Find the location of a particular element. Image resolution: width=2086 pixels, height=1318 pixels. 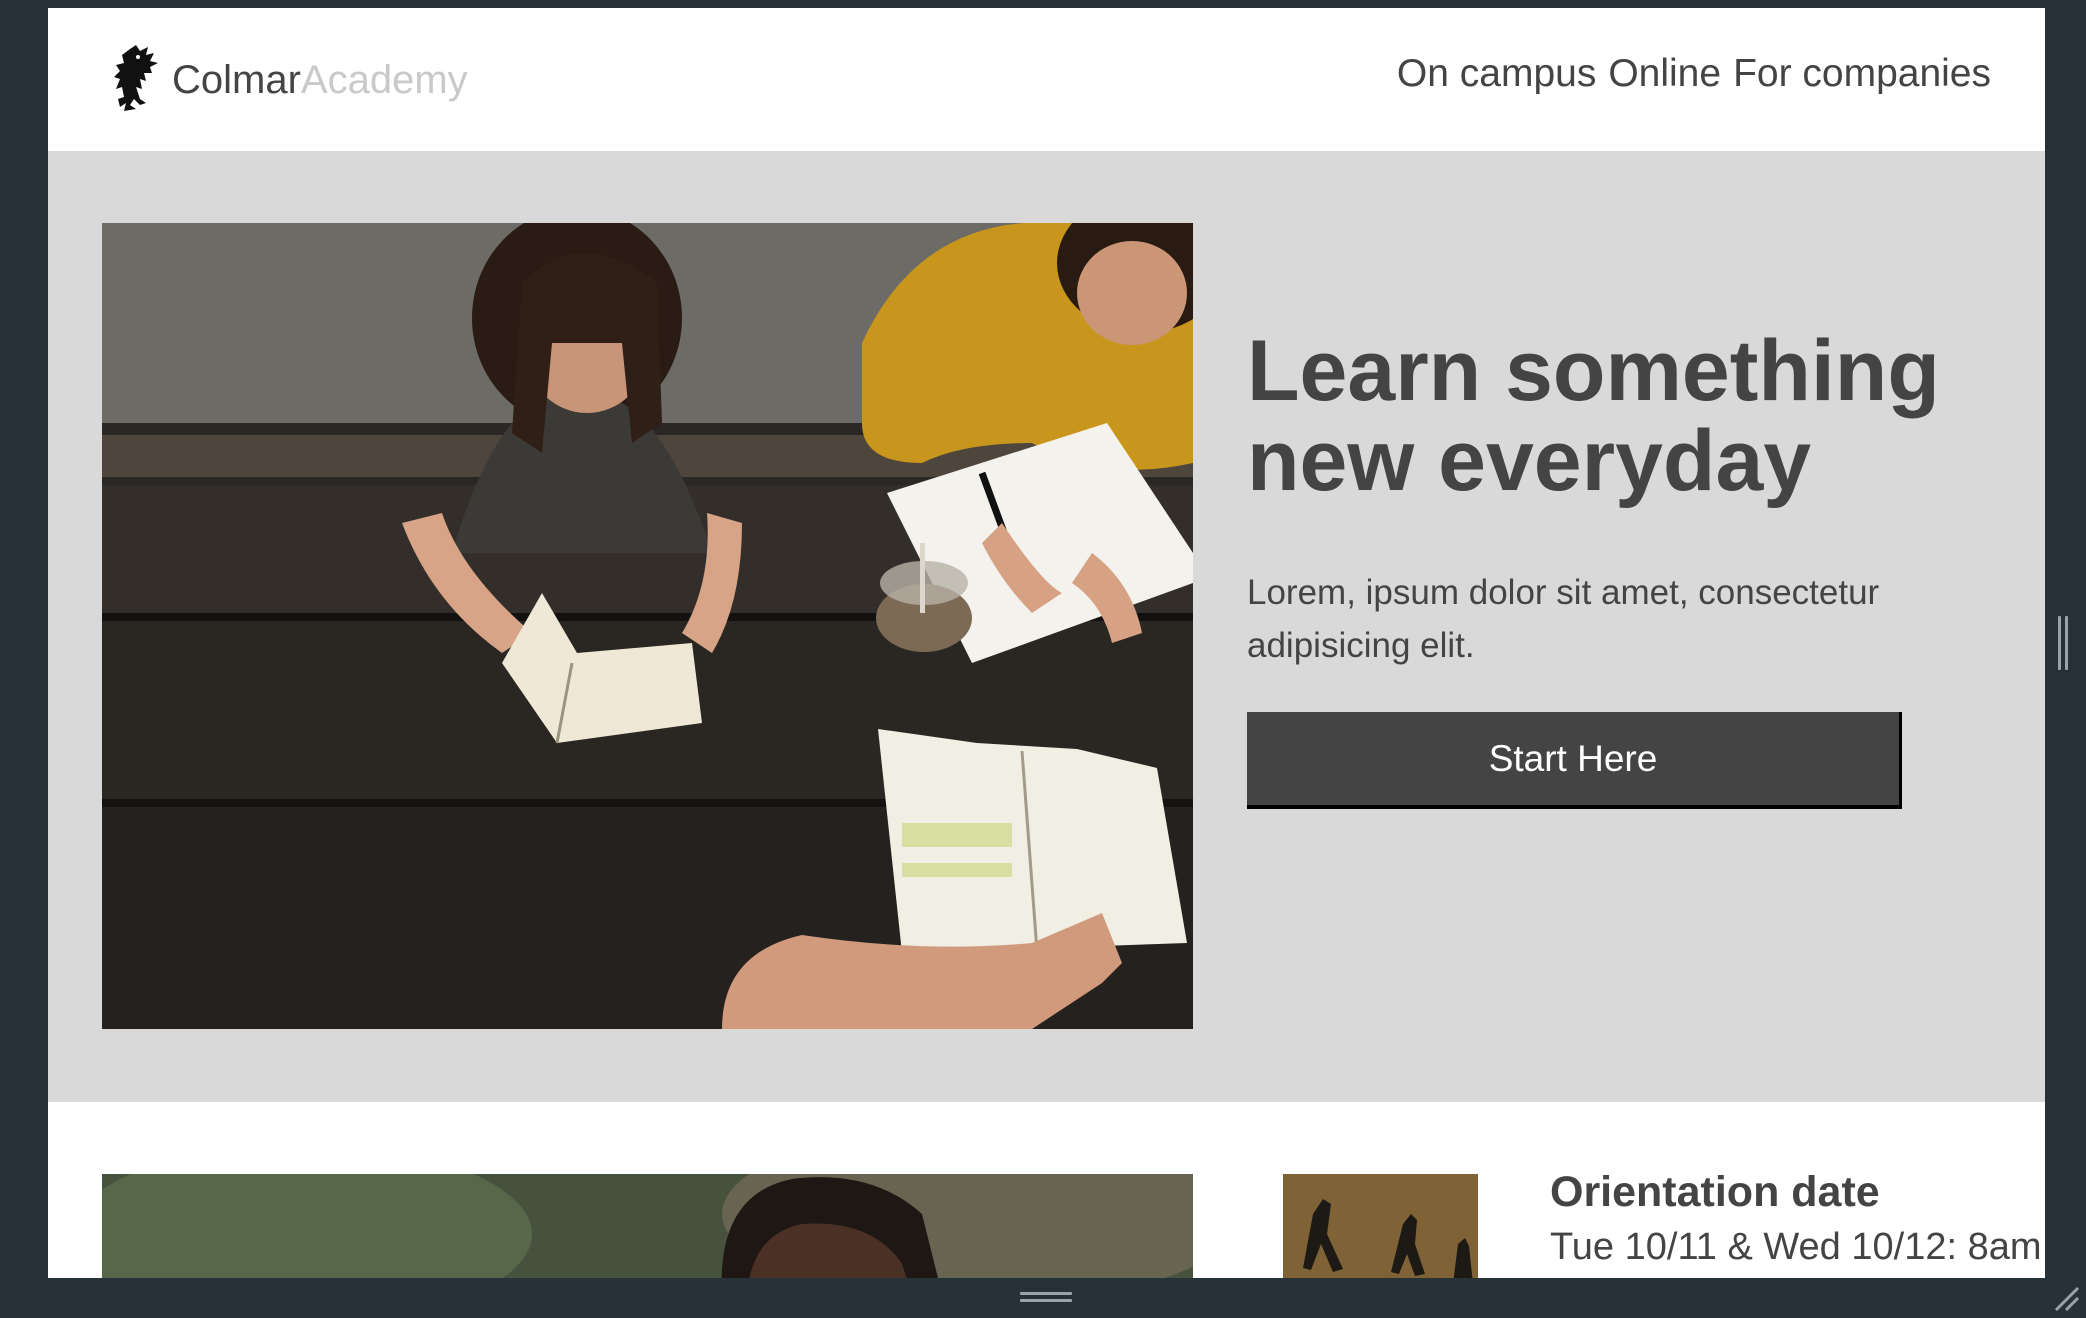

logo-link: ColmarAcademy is located at coordinates (289, 80).